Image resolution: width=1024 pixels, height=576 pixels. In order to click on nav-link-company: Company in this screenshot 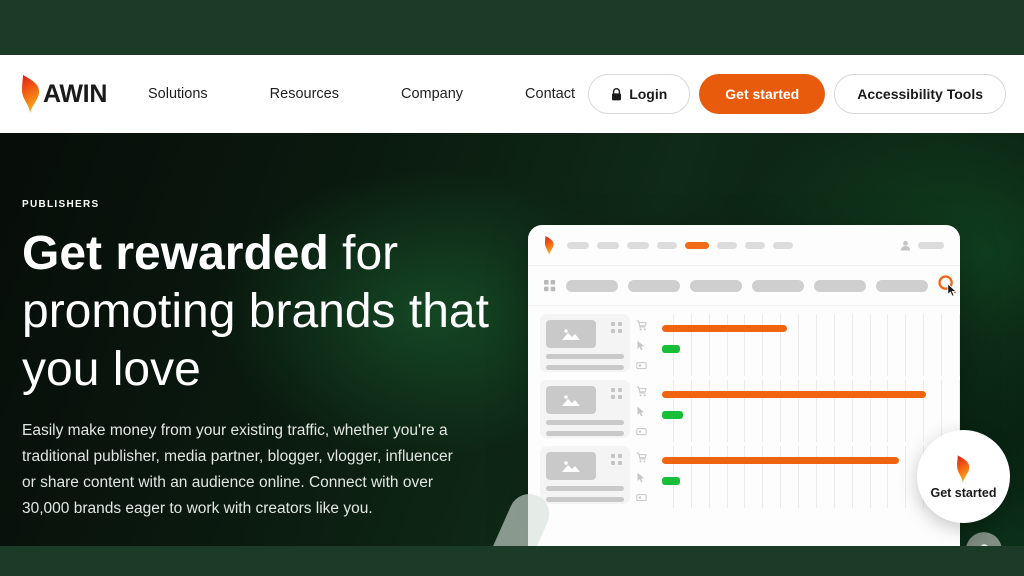, I will do `click(432, 94)`.